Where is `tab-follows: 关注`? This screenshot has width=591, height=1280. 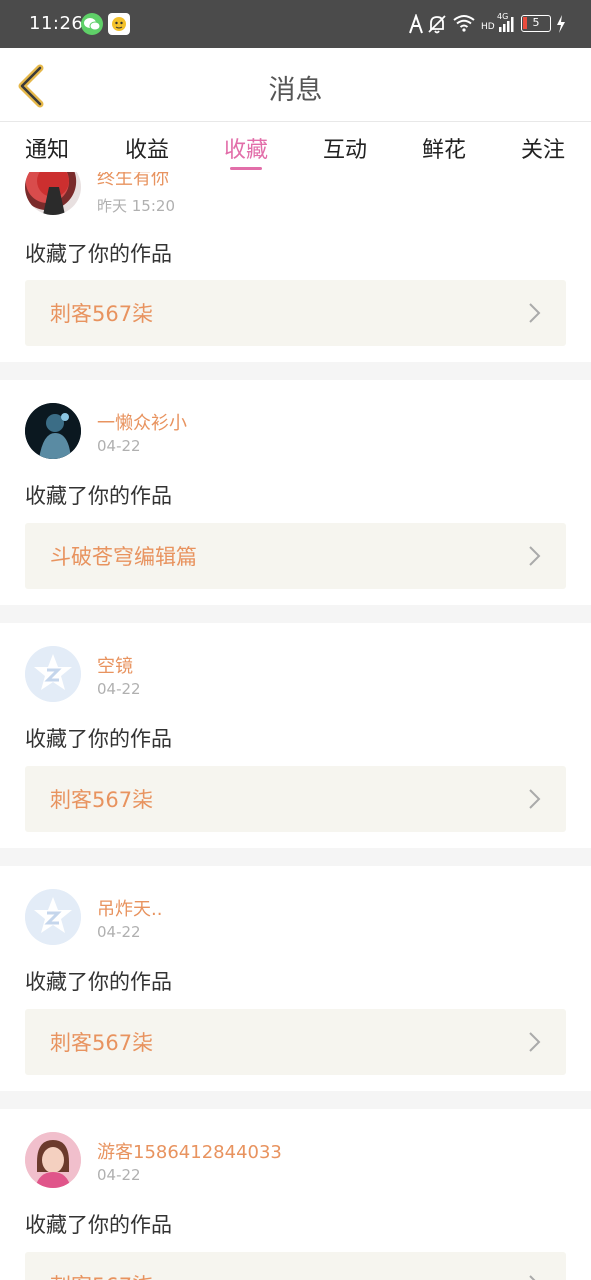 tab-follows: 关注 is located at coordinates (543, 148).